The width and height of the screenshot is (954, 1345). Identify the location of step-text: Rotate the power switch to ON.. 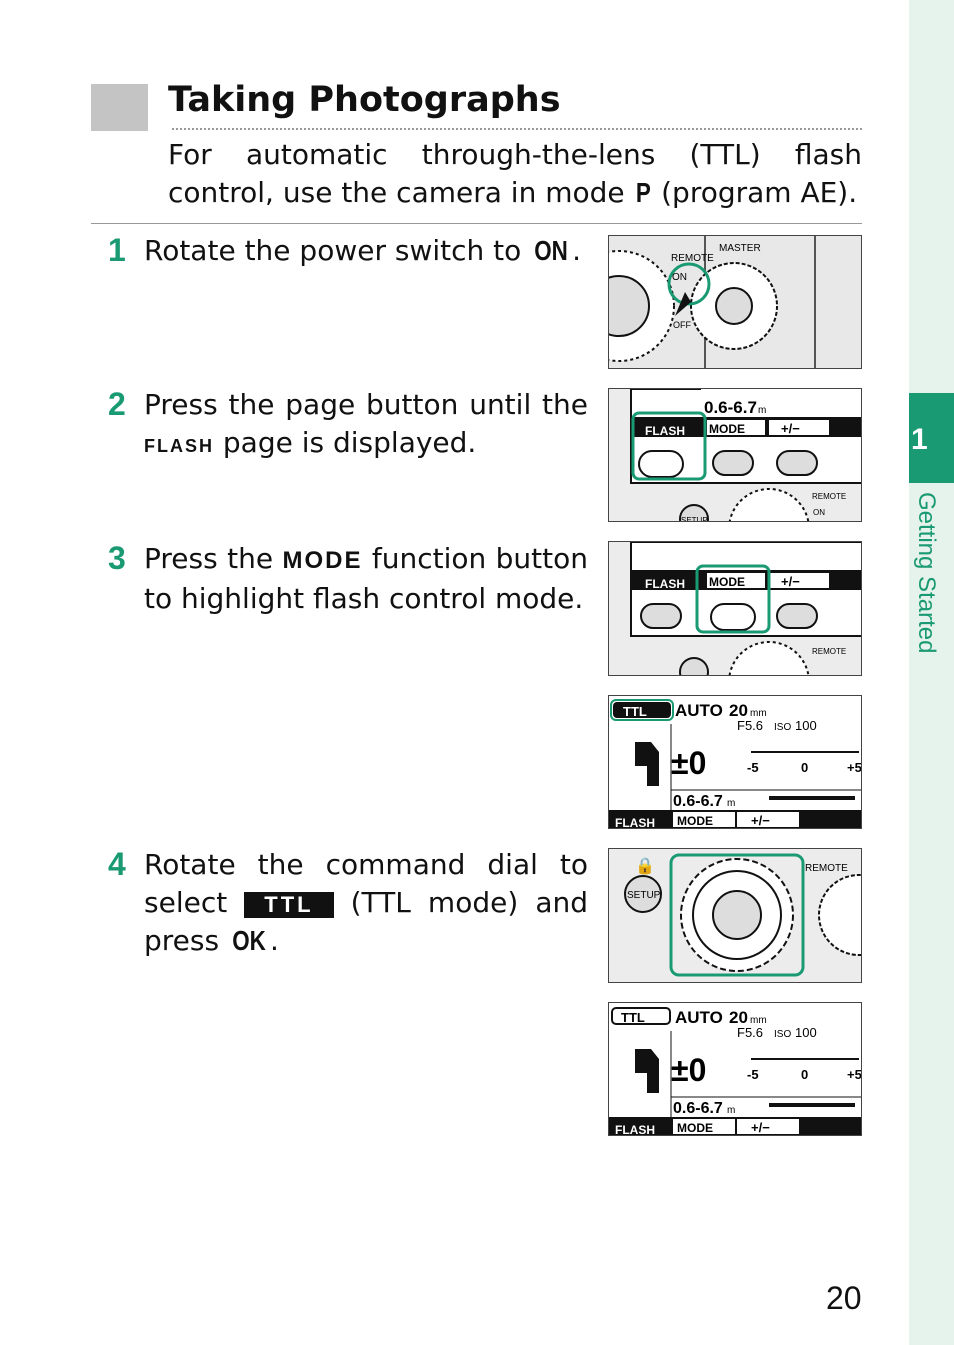
(363, 250).